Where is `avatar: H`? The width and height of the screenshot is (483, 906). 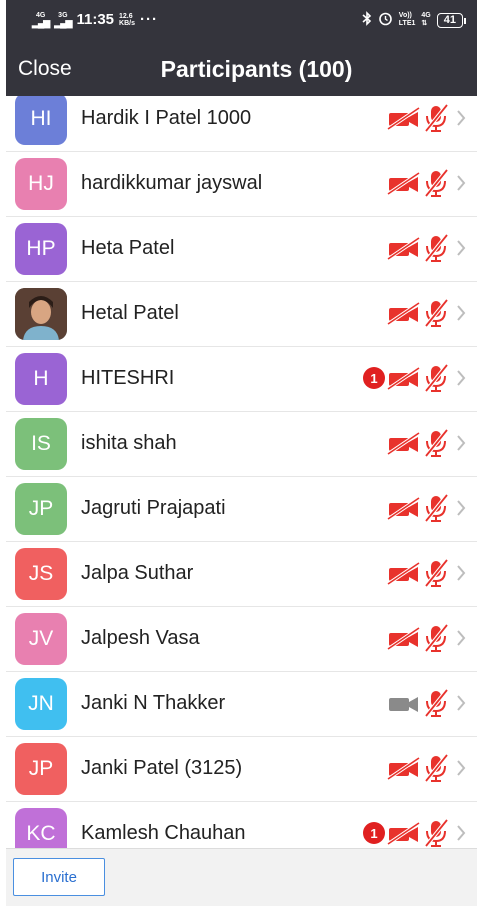
avatar: H is located at coordinates (41, 379).